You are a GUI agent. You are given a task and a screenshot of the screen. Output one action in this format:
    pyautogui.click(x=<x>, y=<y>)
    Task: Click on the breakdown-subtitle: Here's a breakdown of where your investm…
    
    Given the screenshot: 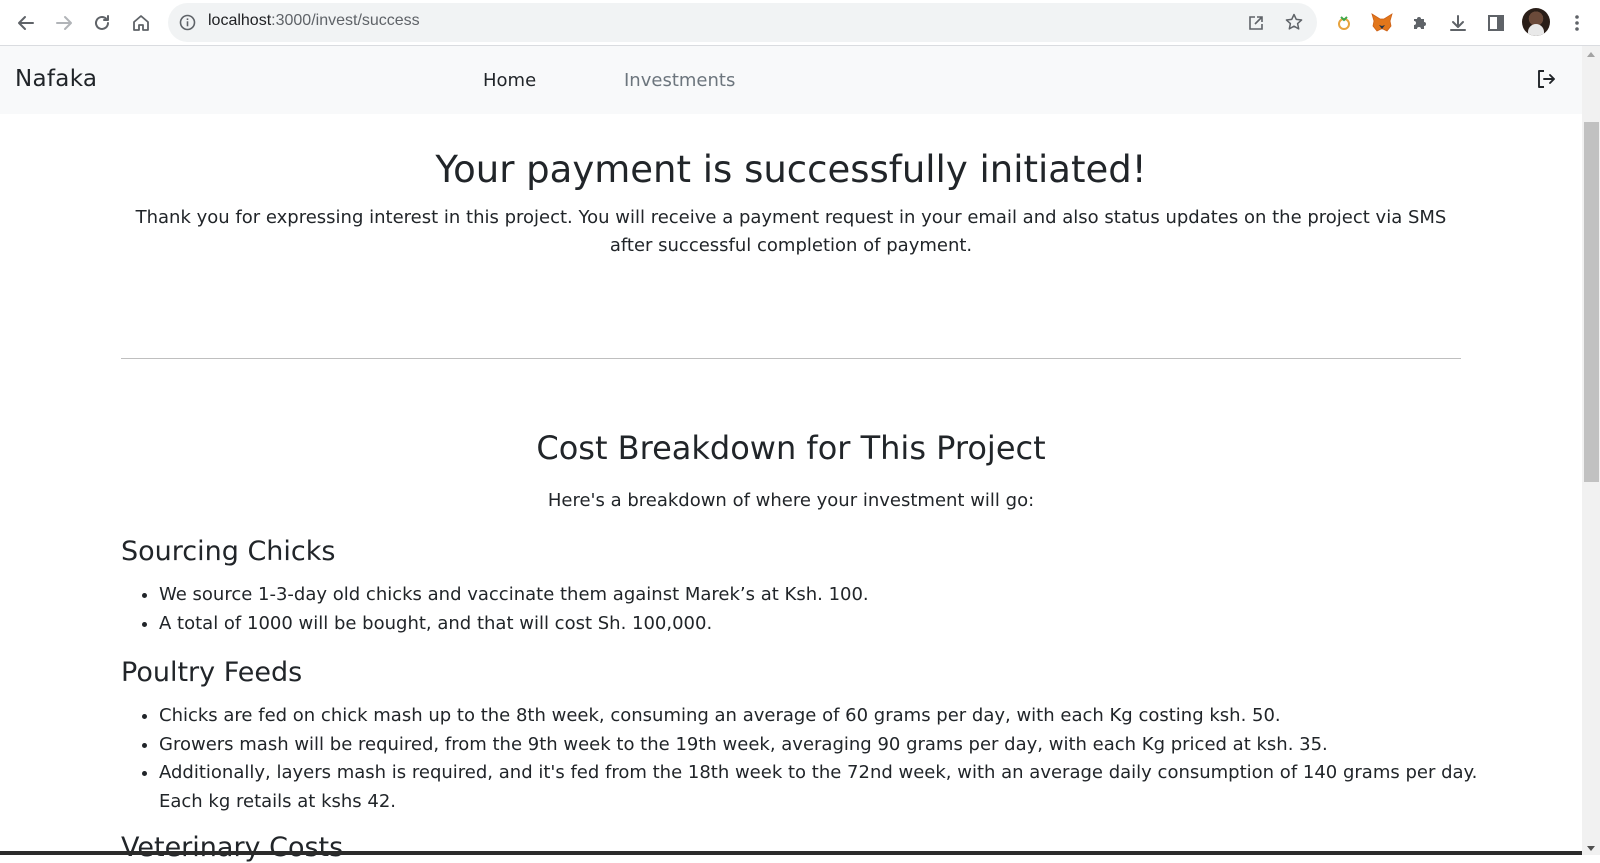 What is the action you would take?
    pyautogui.click(x=791, y=500)
    